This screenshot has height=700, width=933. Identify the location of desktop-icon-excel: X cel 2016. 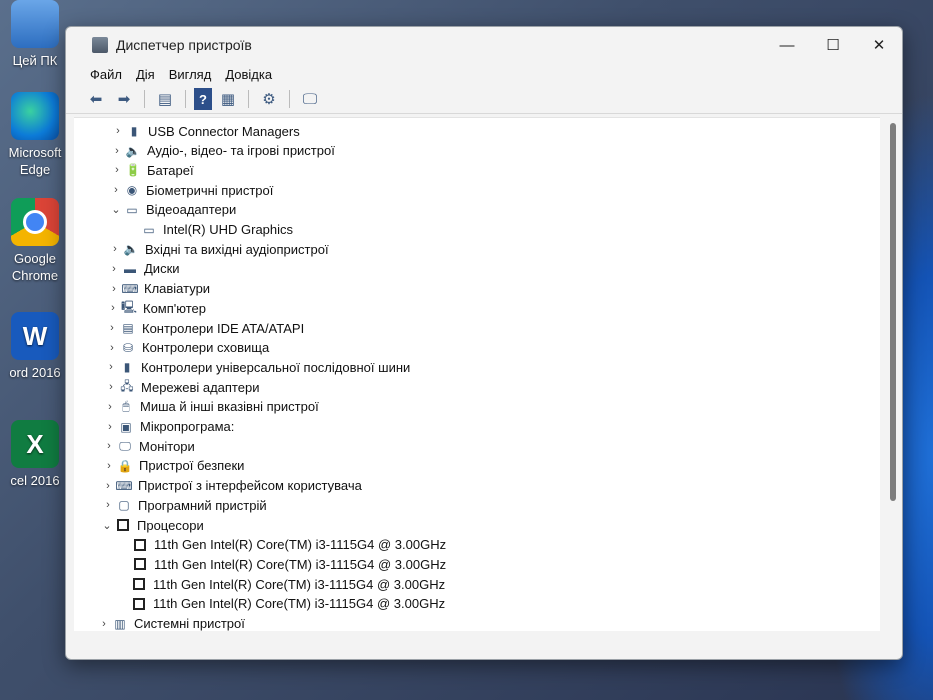
(35, 454).